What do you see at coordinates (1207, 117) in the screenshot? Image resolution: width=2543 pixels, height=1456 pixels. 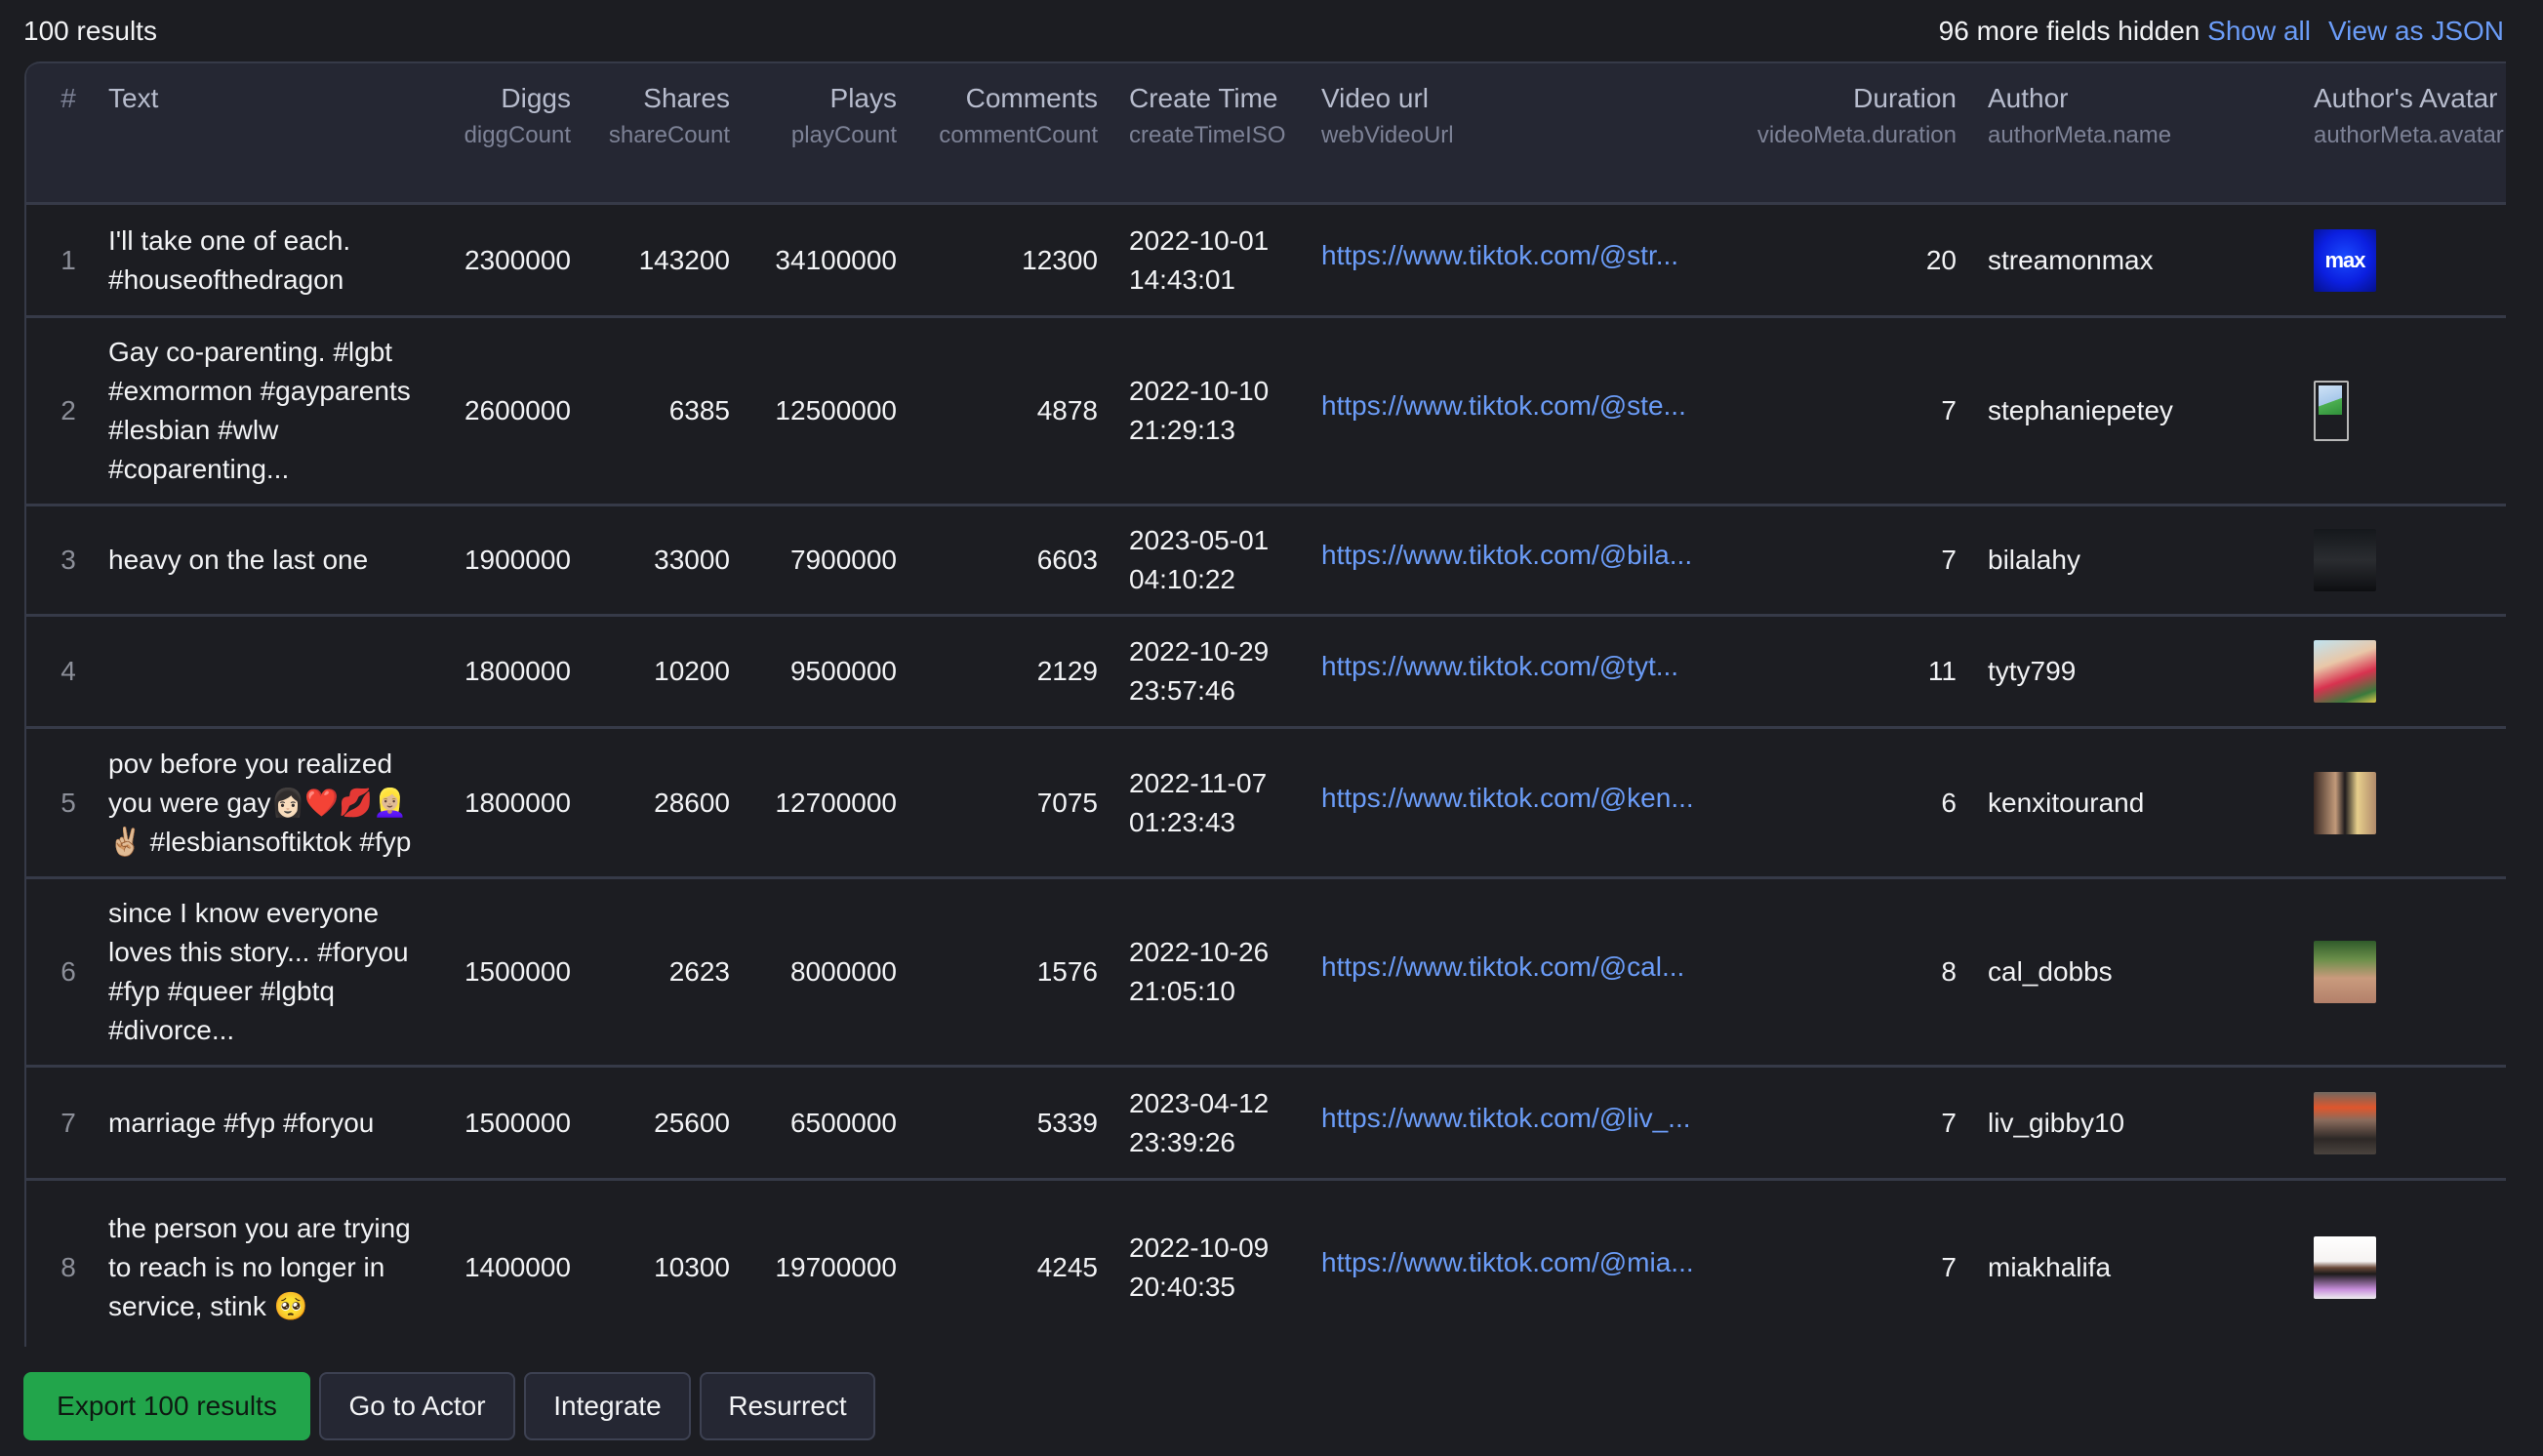 I see `column-header-create-time: Create Time createTimeISO` at bounding box center [1207, 117].